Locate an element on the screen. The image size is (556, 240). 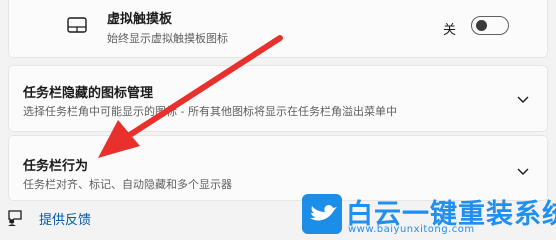
touchpad-title: 虚拟触摸板 is located at coordinates (140, 19).